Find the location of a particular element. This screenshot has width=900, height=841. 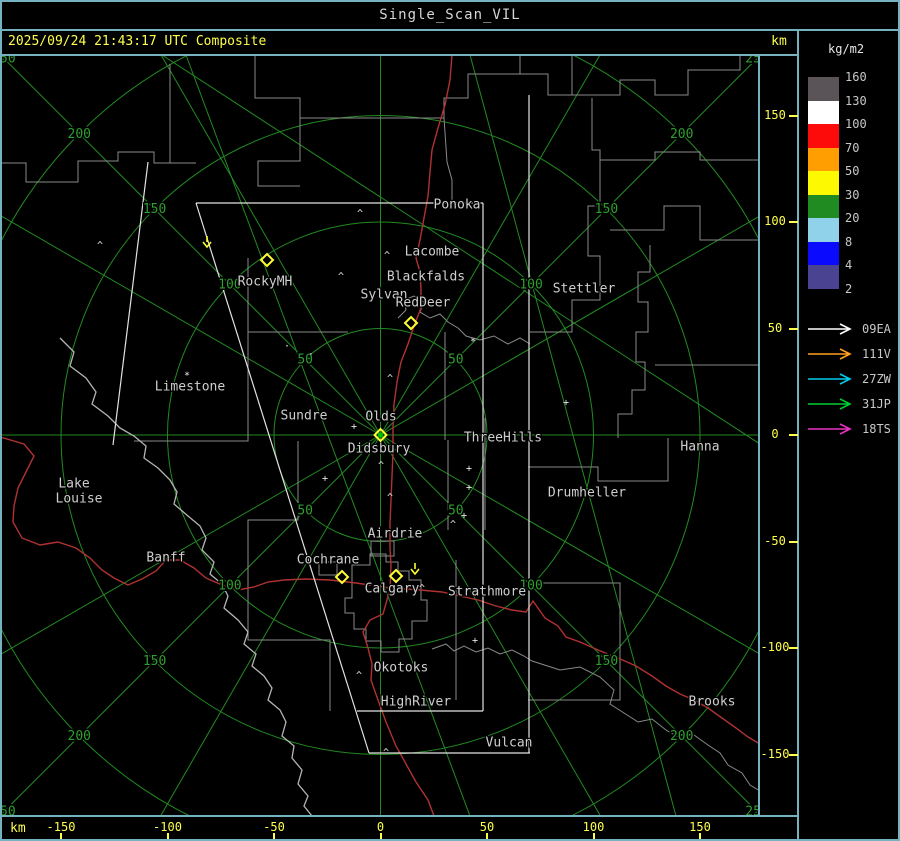

bottom-axis-tick-label: 0 is located at coordinates (380, 827).